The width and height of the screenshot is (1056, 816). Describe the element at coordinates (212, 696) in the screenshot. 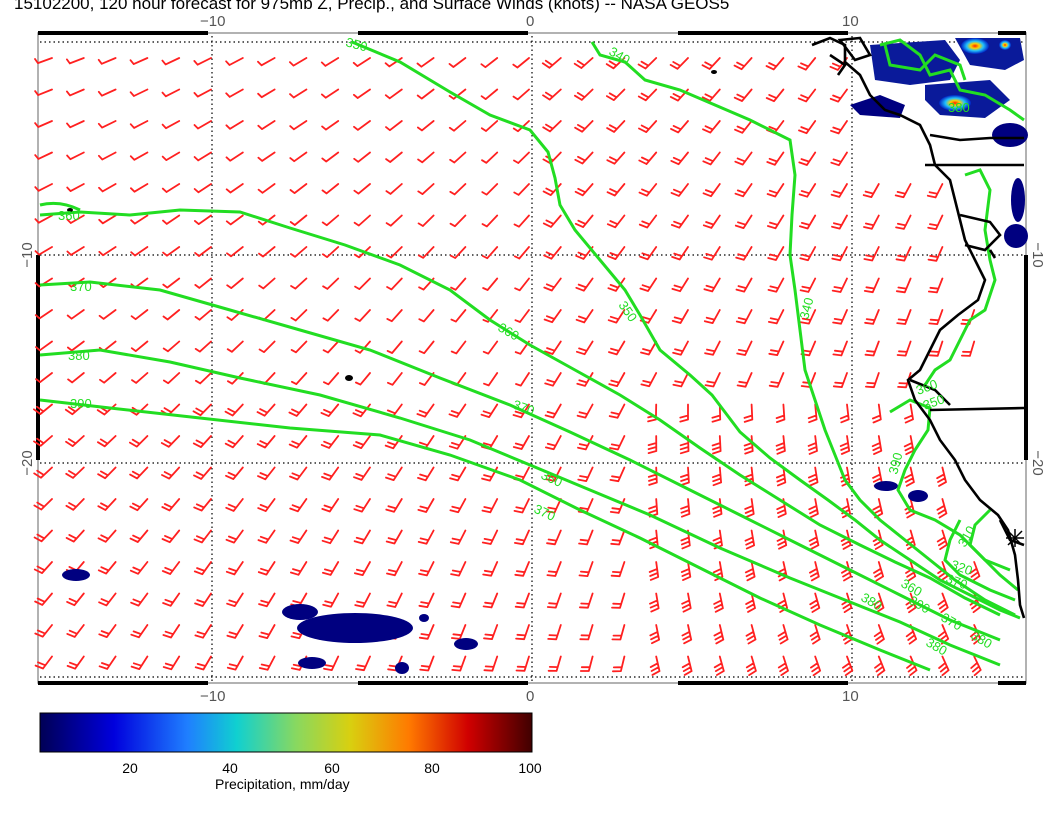

I see `x-tick-bottom-west: −10` at that location.